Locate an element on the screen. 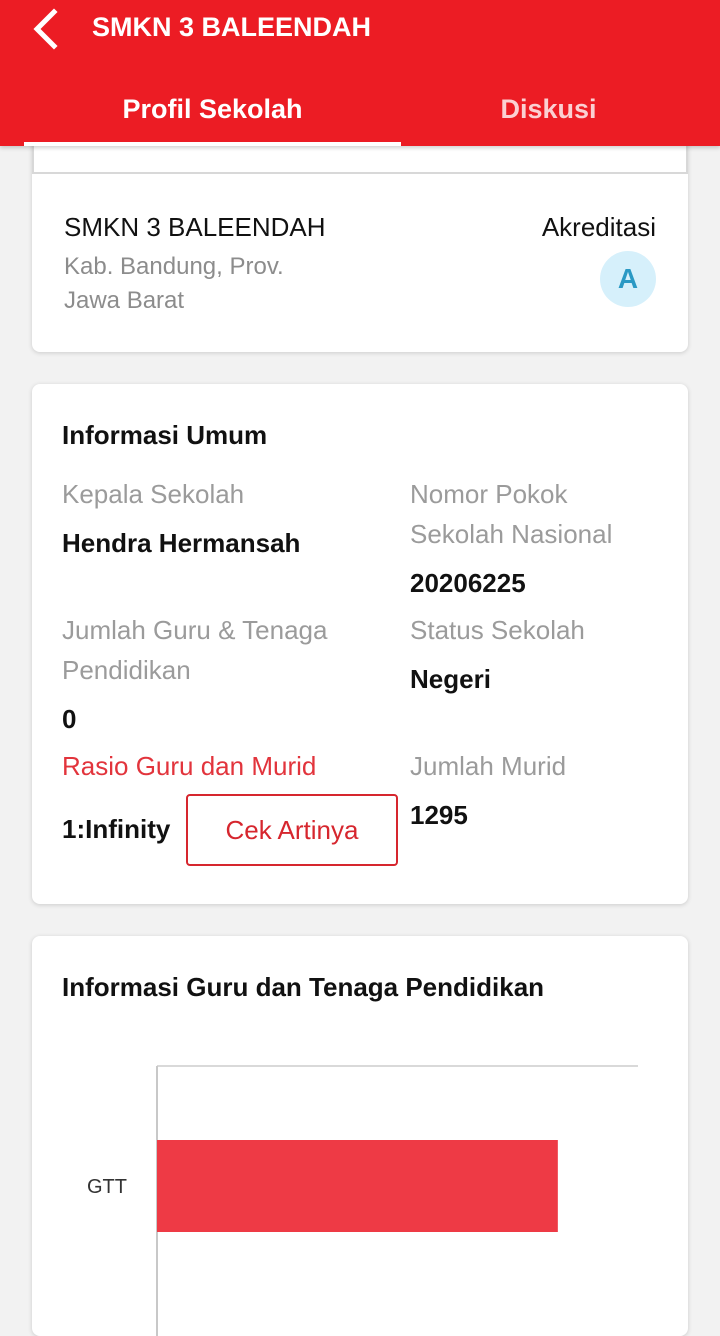 The width and height of the screenshot is (720, 1336). school-location: Kab. Bandung, Prov. Jawa Barat is located at coordinates (174, 283).